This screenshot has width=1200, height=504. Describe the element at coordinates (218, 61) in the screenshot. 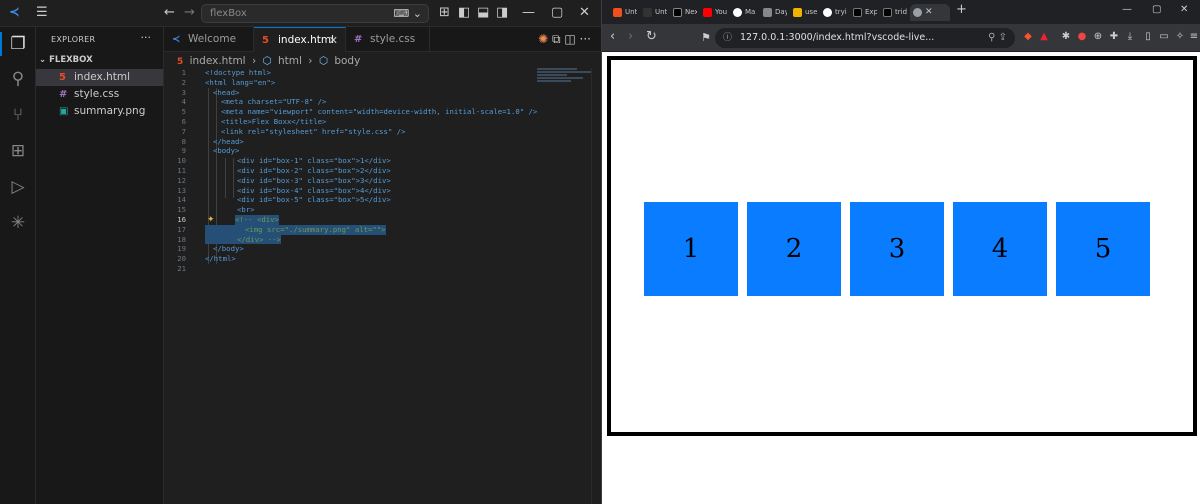

I see `breadcrumb-file: index.html` at that location.